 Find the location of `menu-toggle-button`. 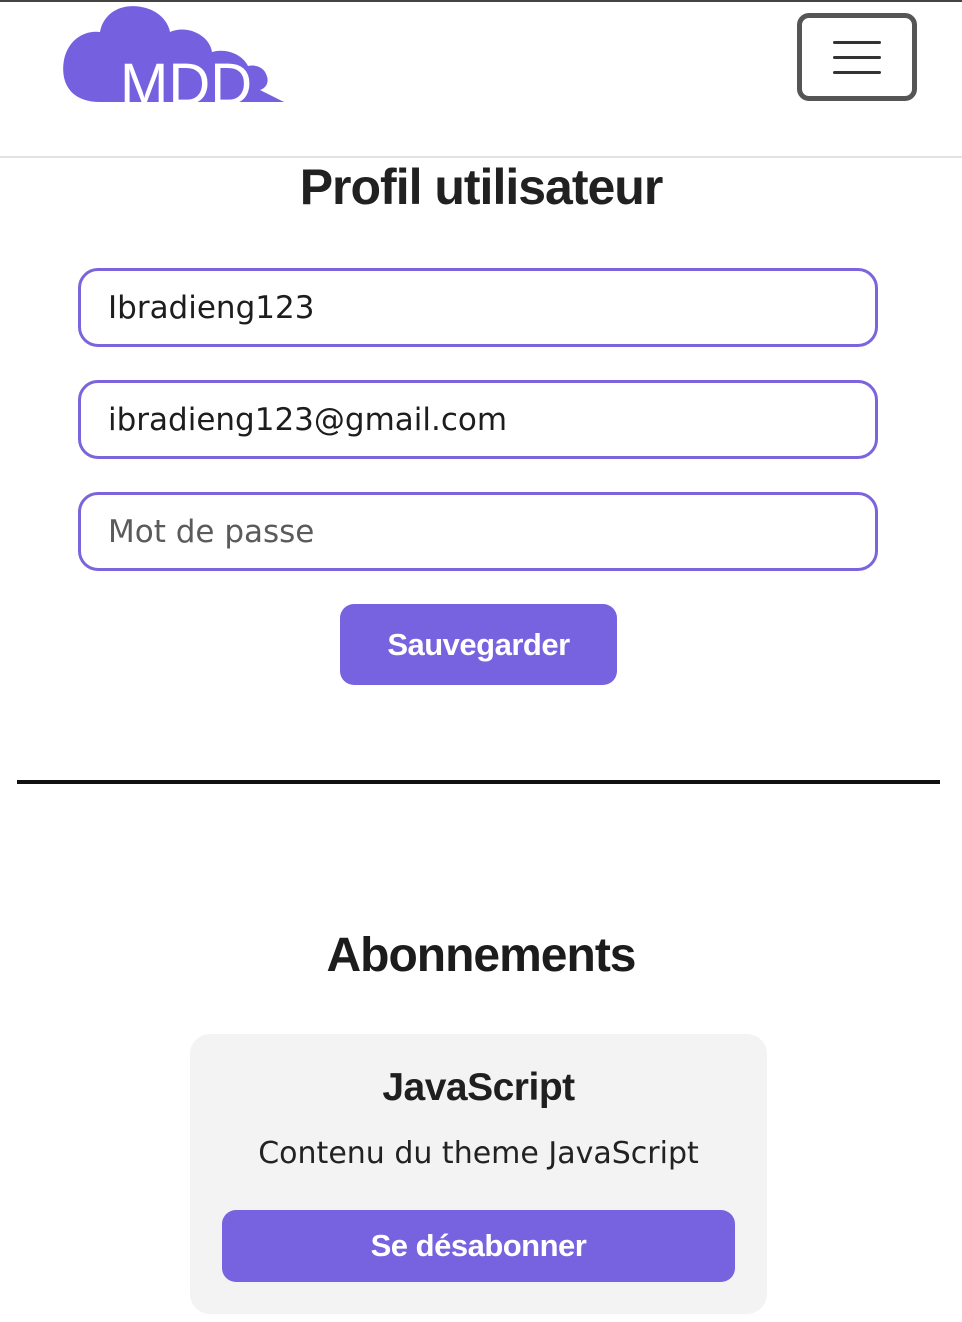

menu-toggle-button is located at coordinates (857, 57).